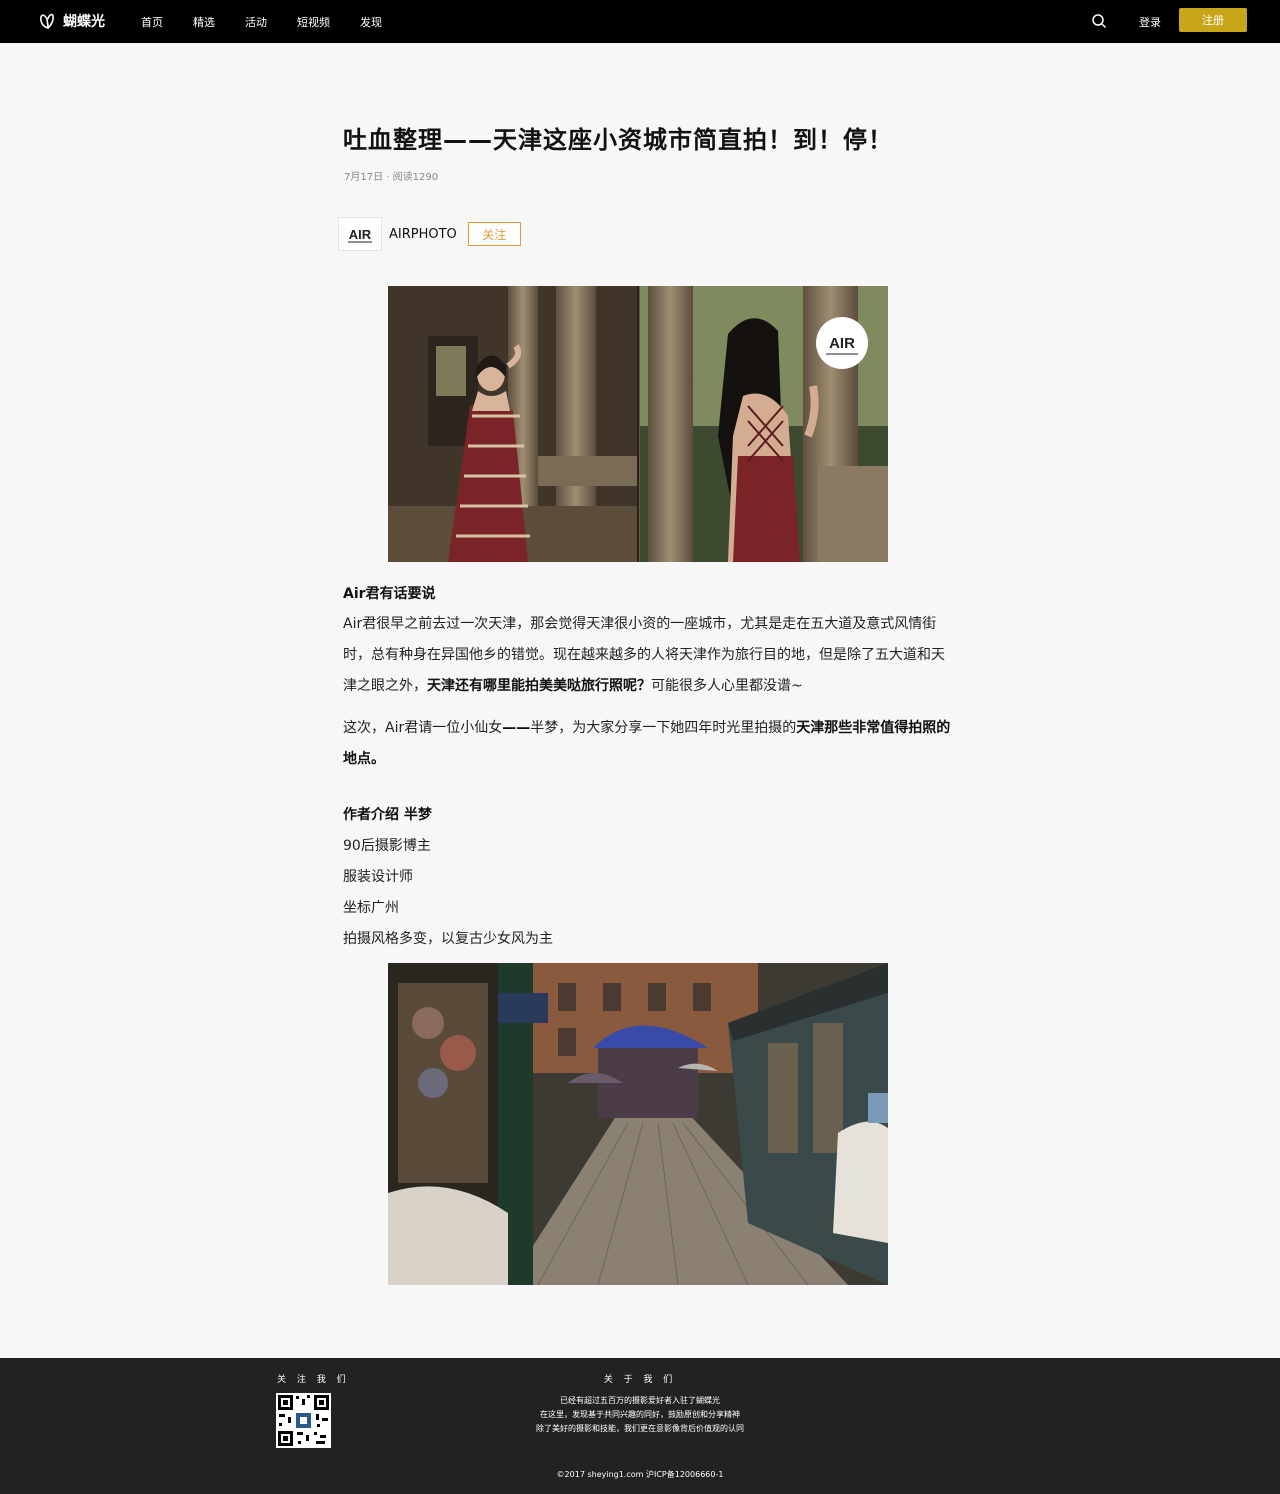 This screenshot has width=1280, height=1494. What do you see at coordinates (84, 22) in the screenshot?
I see `logo-text: 蝴蝶光` at bounding box center [84, 22].